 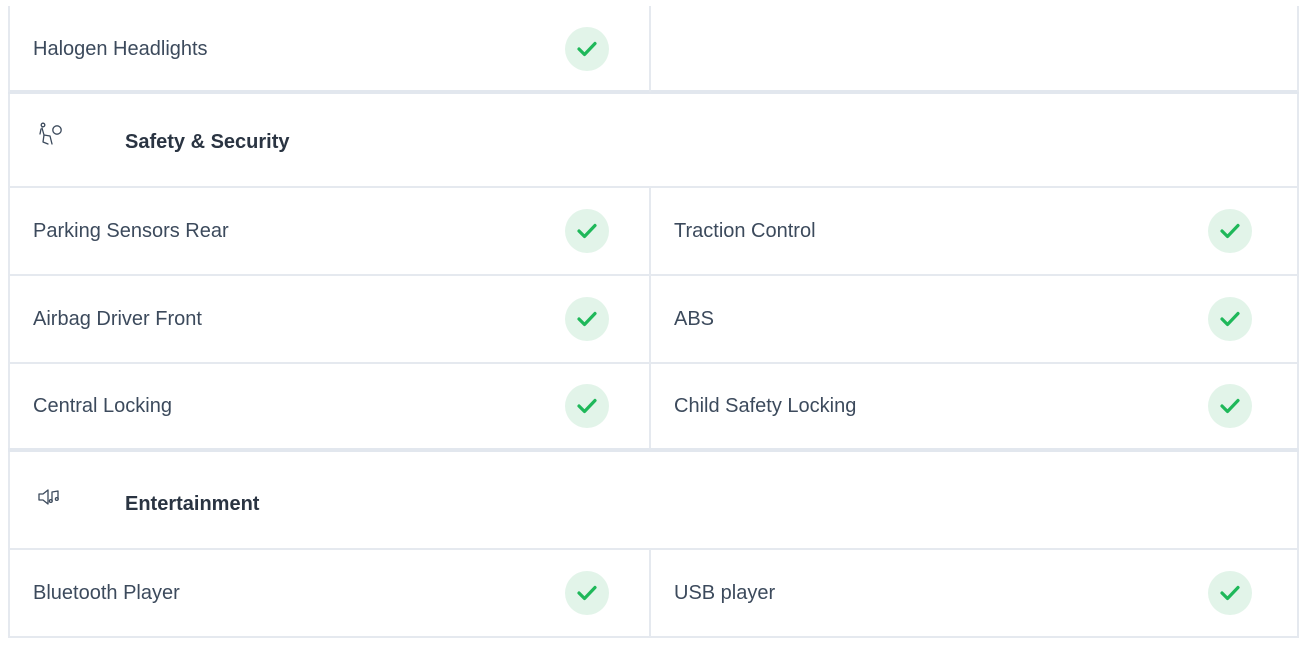 I want to click on feature-label: Parking Sensors Rear, so click(x=131, y=230).